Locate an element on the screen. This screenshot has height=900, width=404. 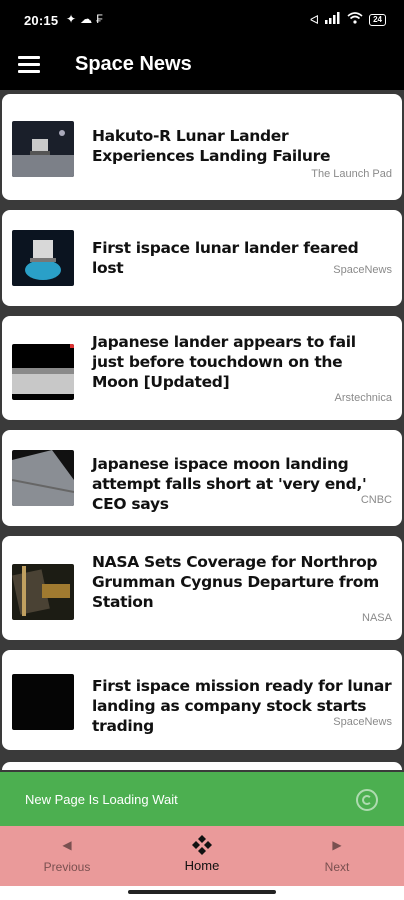
app-notification-icon: ₣ is located at coordinates (99, 19).